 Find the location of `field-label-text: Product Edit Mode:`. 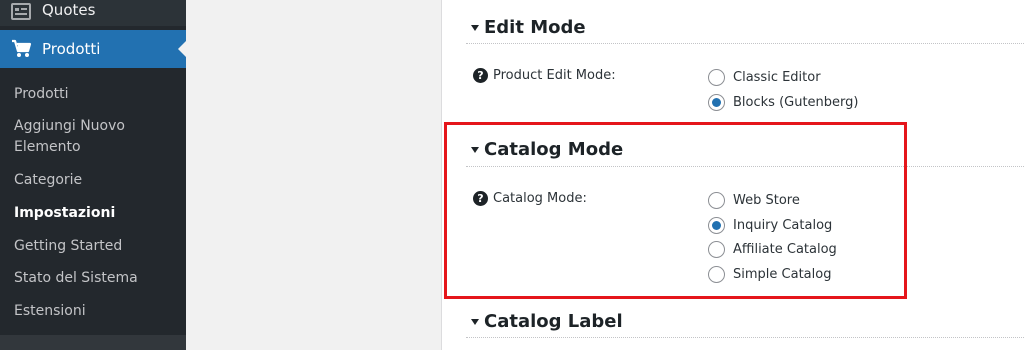

field-label-text: Product Edit Mode: is located at coordinates (554, 75).